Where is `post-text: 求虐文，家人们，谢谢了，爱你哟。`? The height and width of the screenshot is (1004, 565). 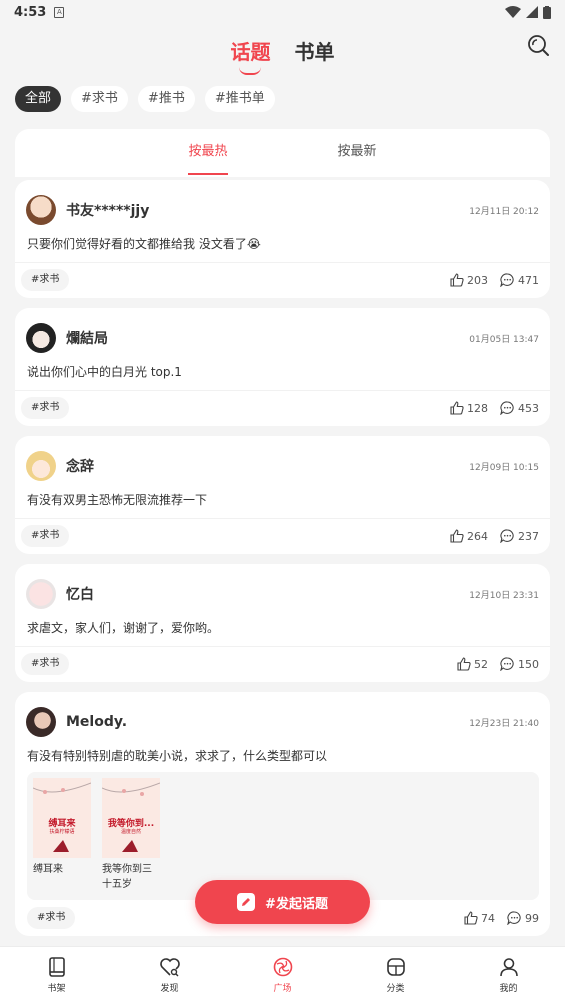 post-text: 求虐文，家人们，谢谢了，爱你哟。 is located at coordinates (123, 627).